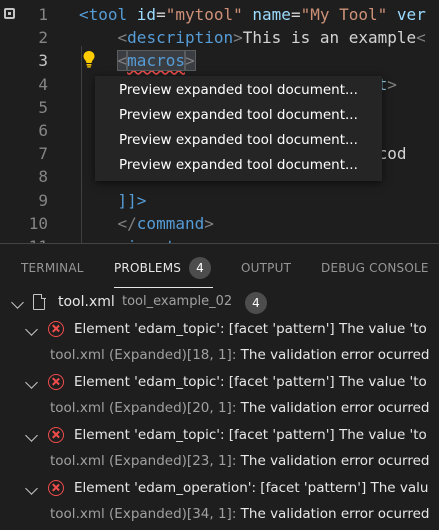 The height and width of the screenshot is (530, 439). Describe the element at coordinates (204, 14) in the screenshot. I see `code-token: "mytool"` at that location.